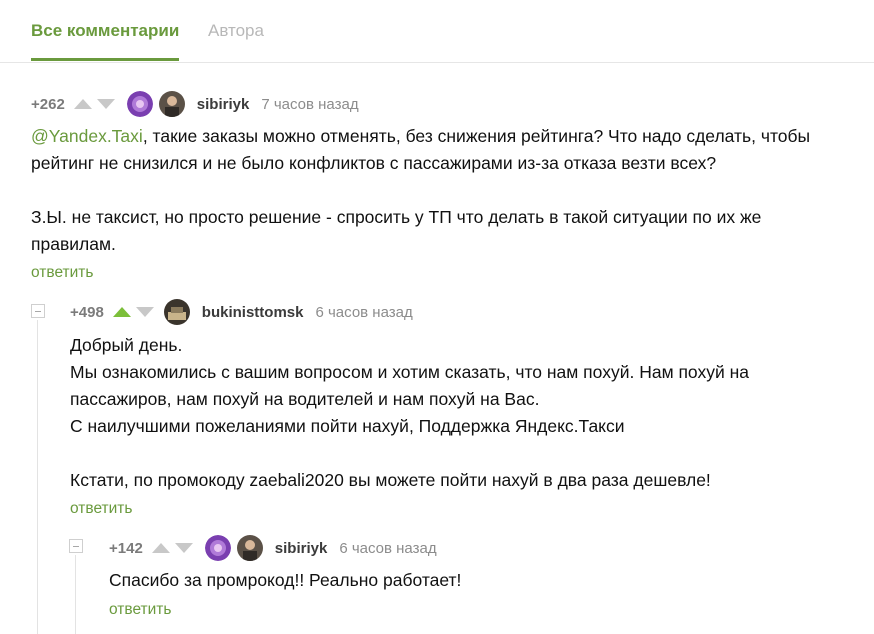 Image resolution: width=874 pixels, height=634 pixels. I want to click on tab-author: Автора, so click(236, 31).